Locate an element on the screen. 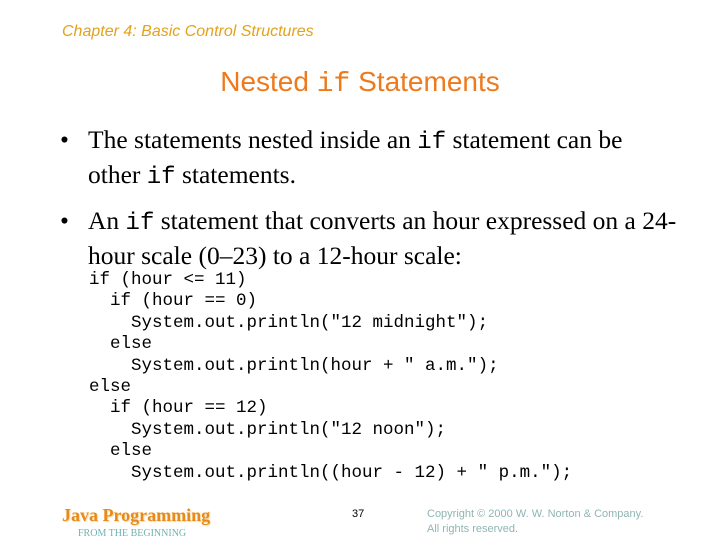  copyright-line: All rights reserved. is located at coordinates (473, 529).